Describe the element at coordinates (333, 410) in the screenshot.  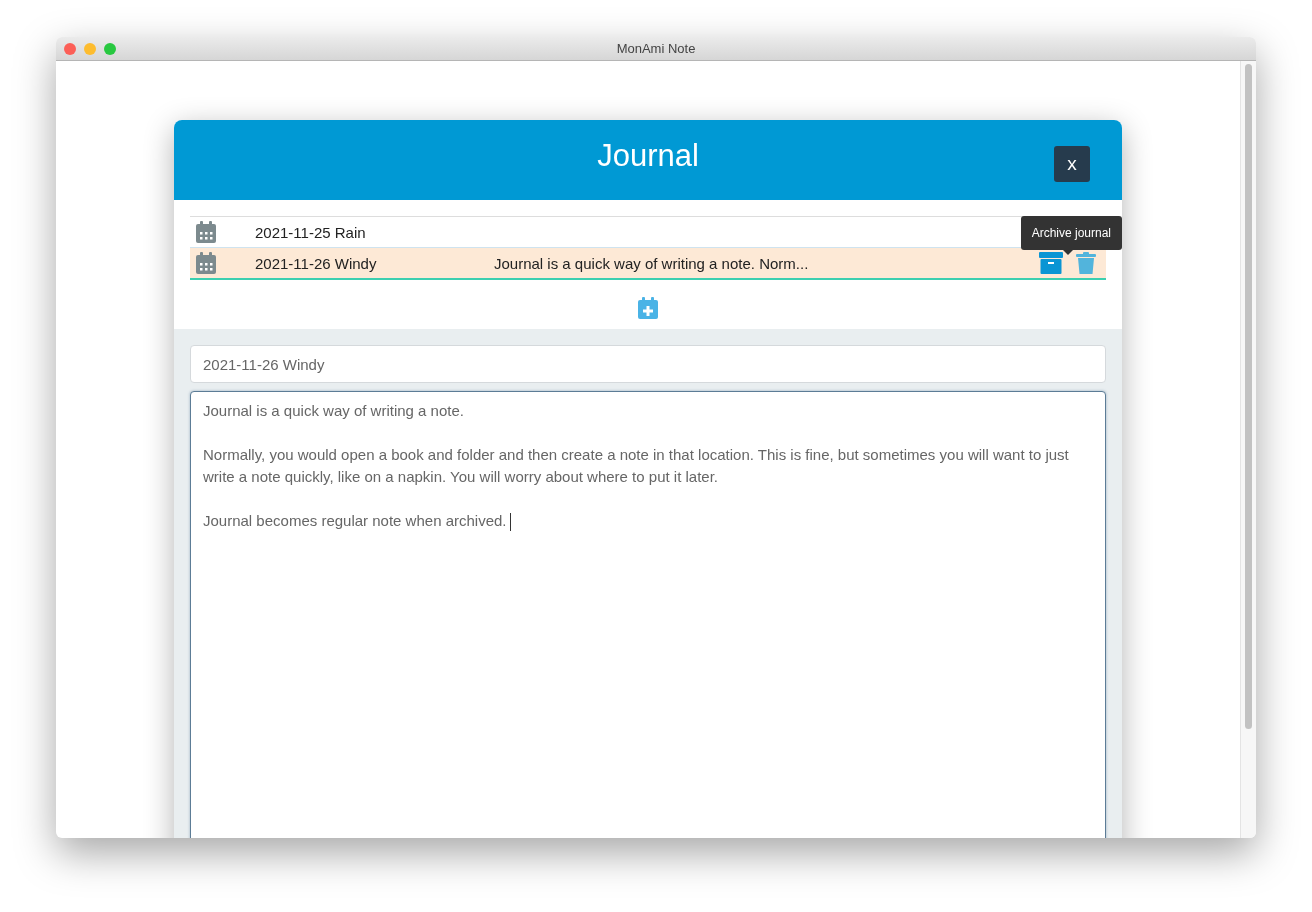
I see `note-paragraph: Journal is a quick way of writing a note.` at that location.